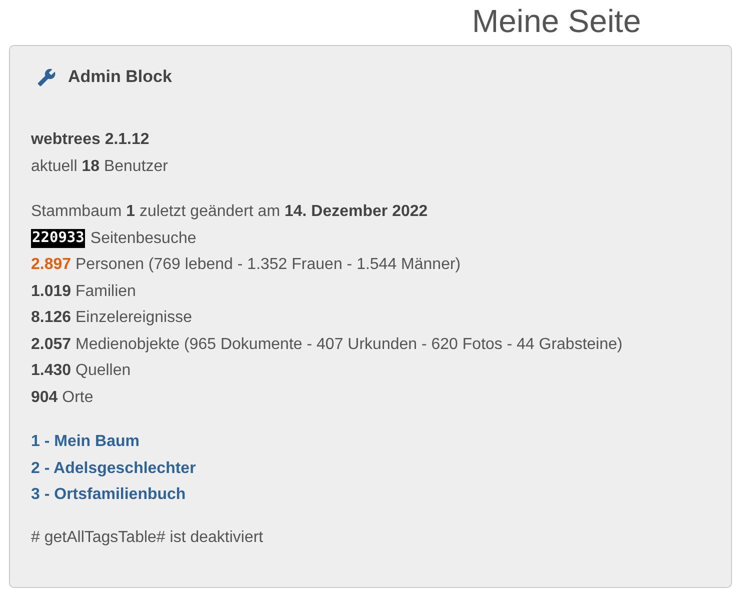  I want to click on statistic-text: 1.019 Familien, so click(83, 291).